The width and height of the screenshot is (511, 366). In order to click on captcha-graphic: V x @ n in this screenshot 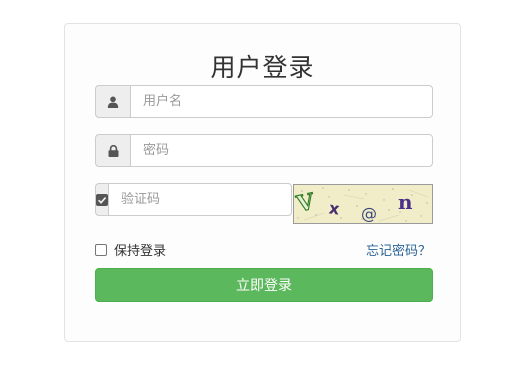, I will do `click(363, 204)`.